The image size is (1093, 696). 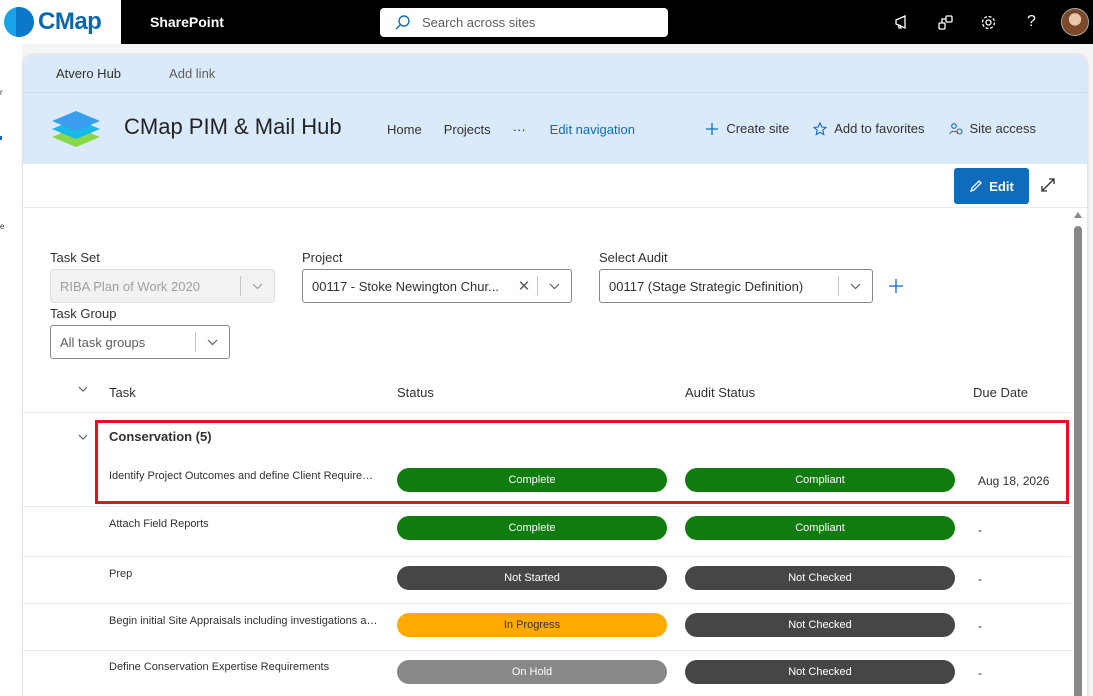 I want to click on project-label: Project, so click(x=322, y=257).